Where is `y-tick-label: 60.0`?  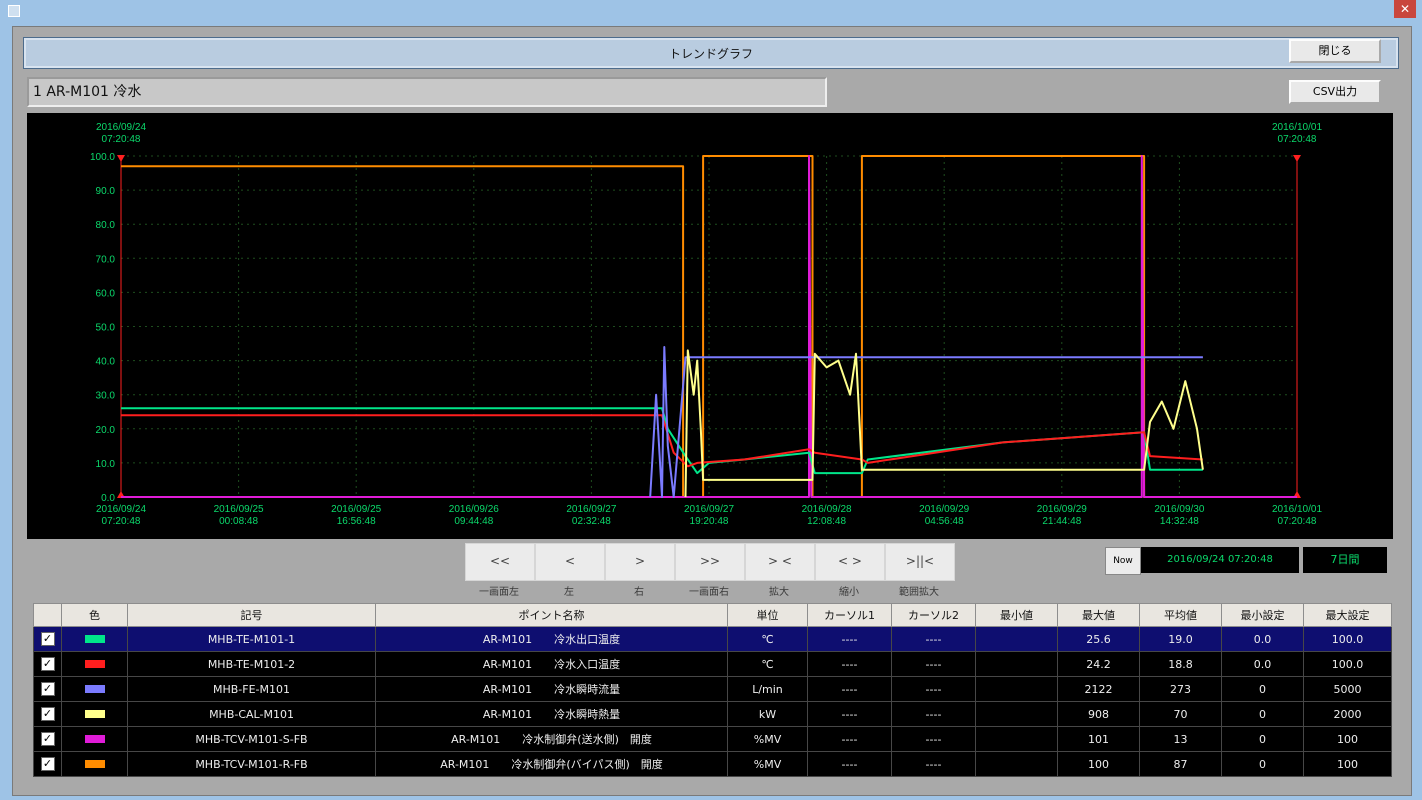
y-tick-label: 60.0 is located at coordinates (106, 293).